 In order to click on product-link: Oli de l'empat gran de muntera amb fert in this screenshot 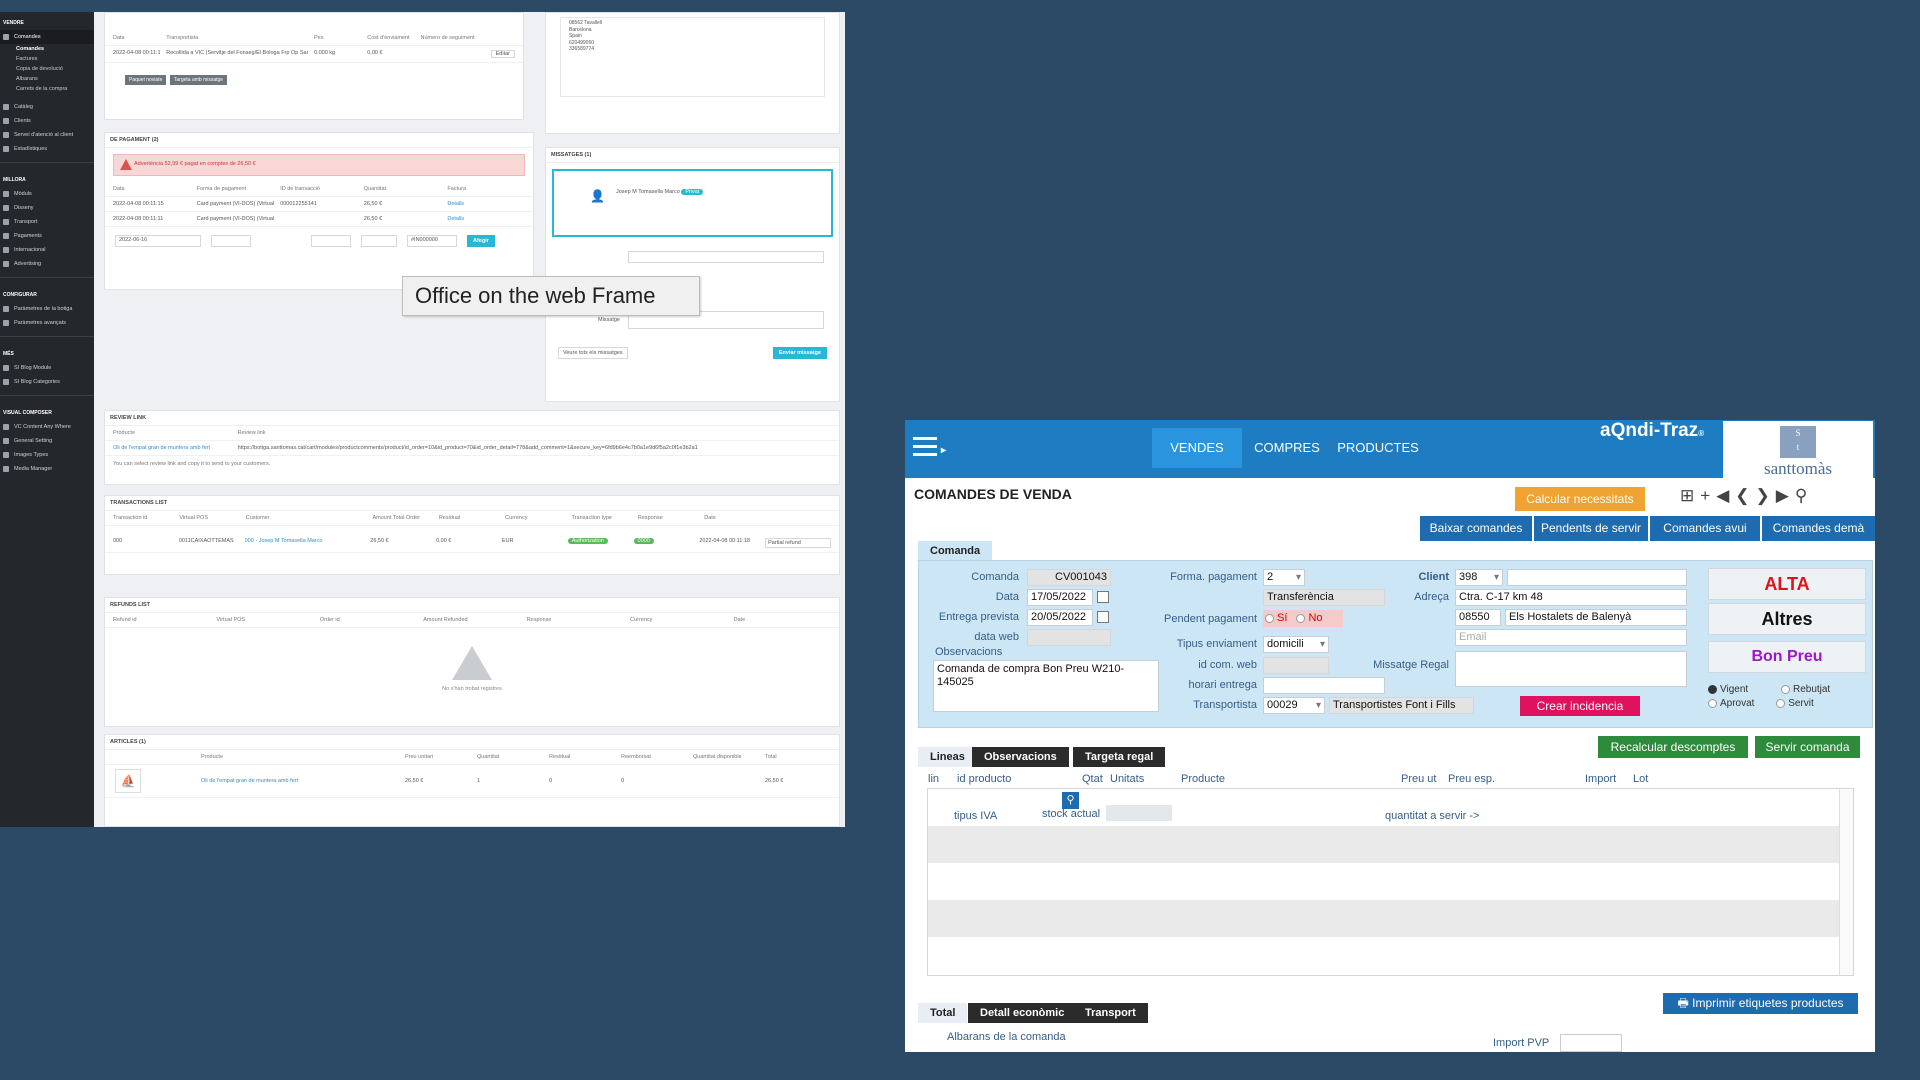, I will do `click(300, 781)`.